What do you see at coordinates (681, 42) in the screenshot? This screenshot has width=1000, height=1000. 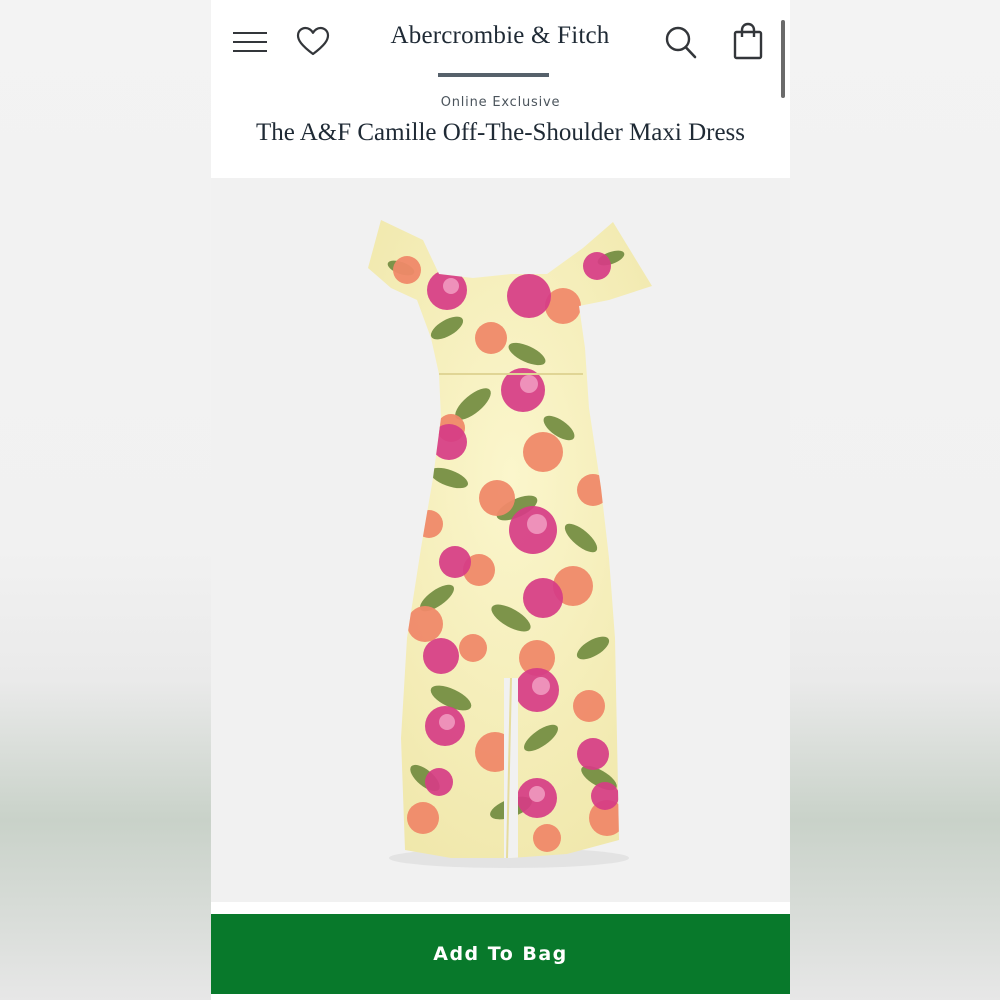 I see `search-icon` at bounding box center [681, 42].